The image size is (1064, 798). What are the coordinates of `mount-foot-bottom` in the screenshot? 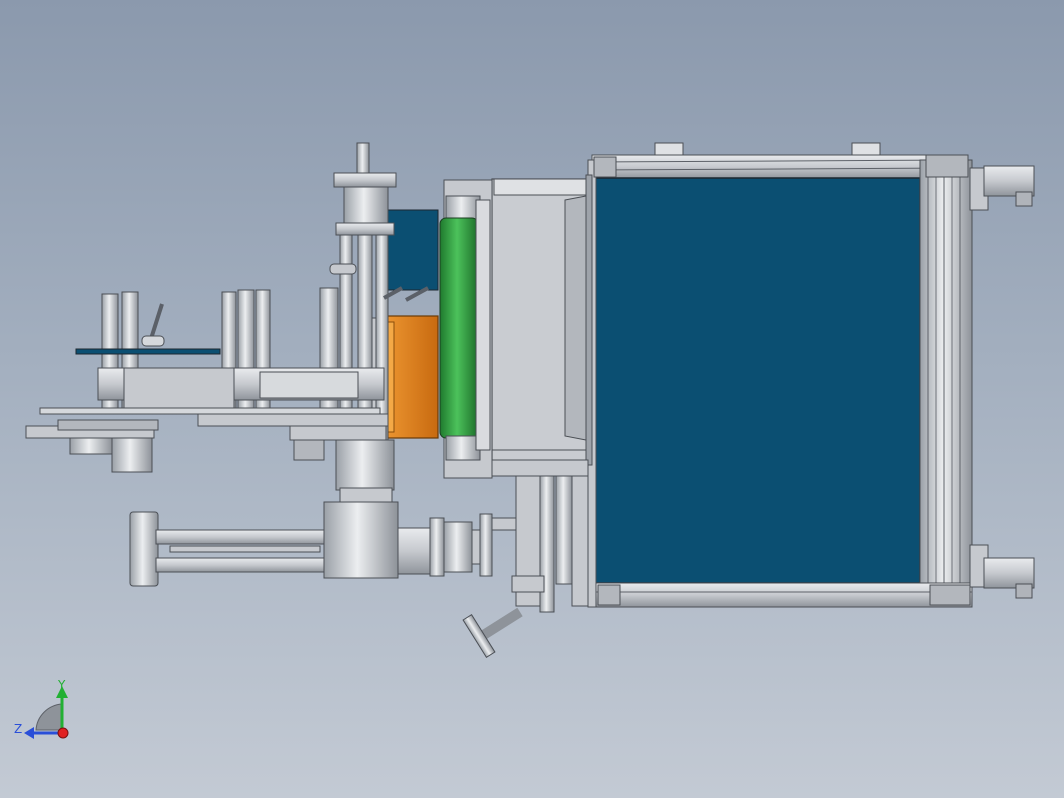 It's located at (1002, 571).